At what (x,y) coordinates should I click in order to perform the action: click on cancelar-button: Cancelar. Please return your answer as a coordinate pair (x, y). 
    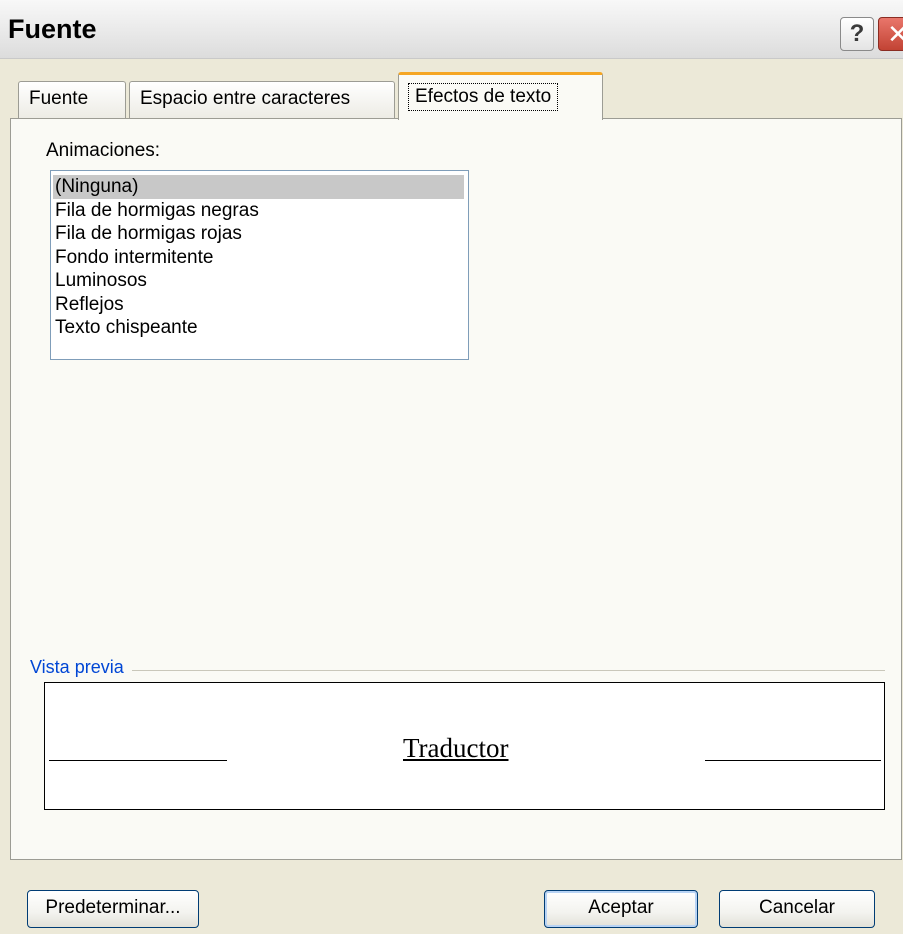
    Looking at the image, I should click on (797, 909).